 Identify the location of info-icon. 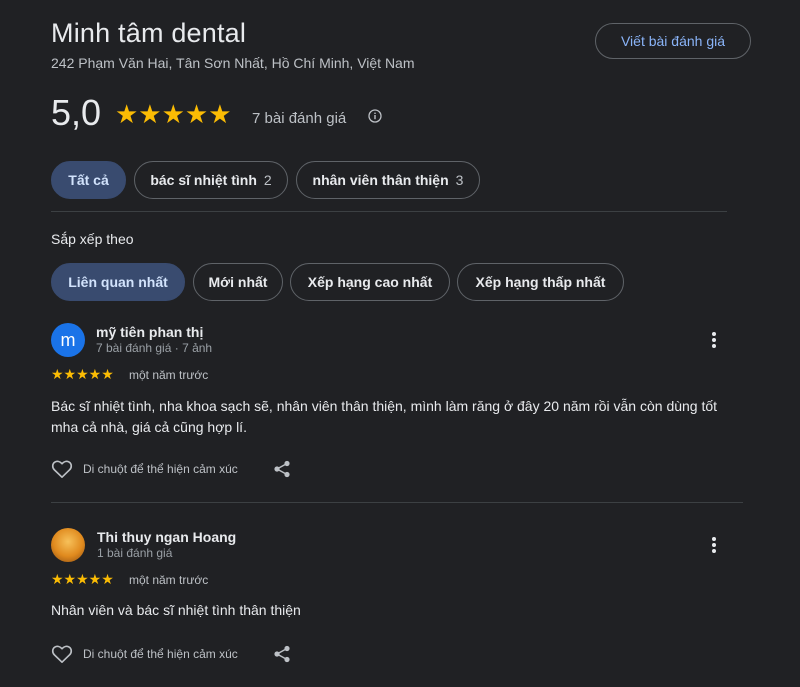
(375, 116).